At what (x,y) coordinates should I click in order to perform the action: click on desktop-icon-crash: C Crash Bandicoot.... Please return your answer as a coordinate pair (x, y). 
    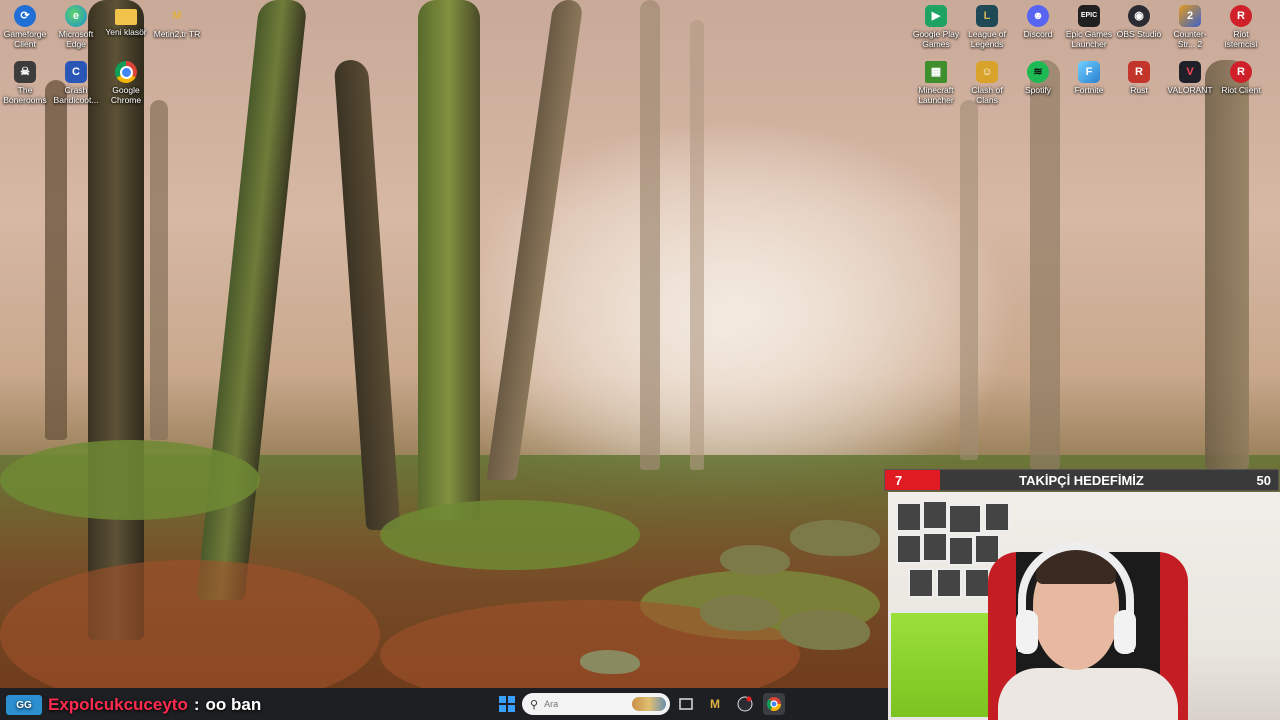
    Looking at the image, I should click on (76, 83).